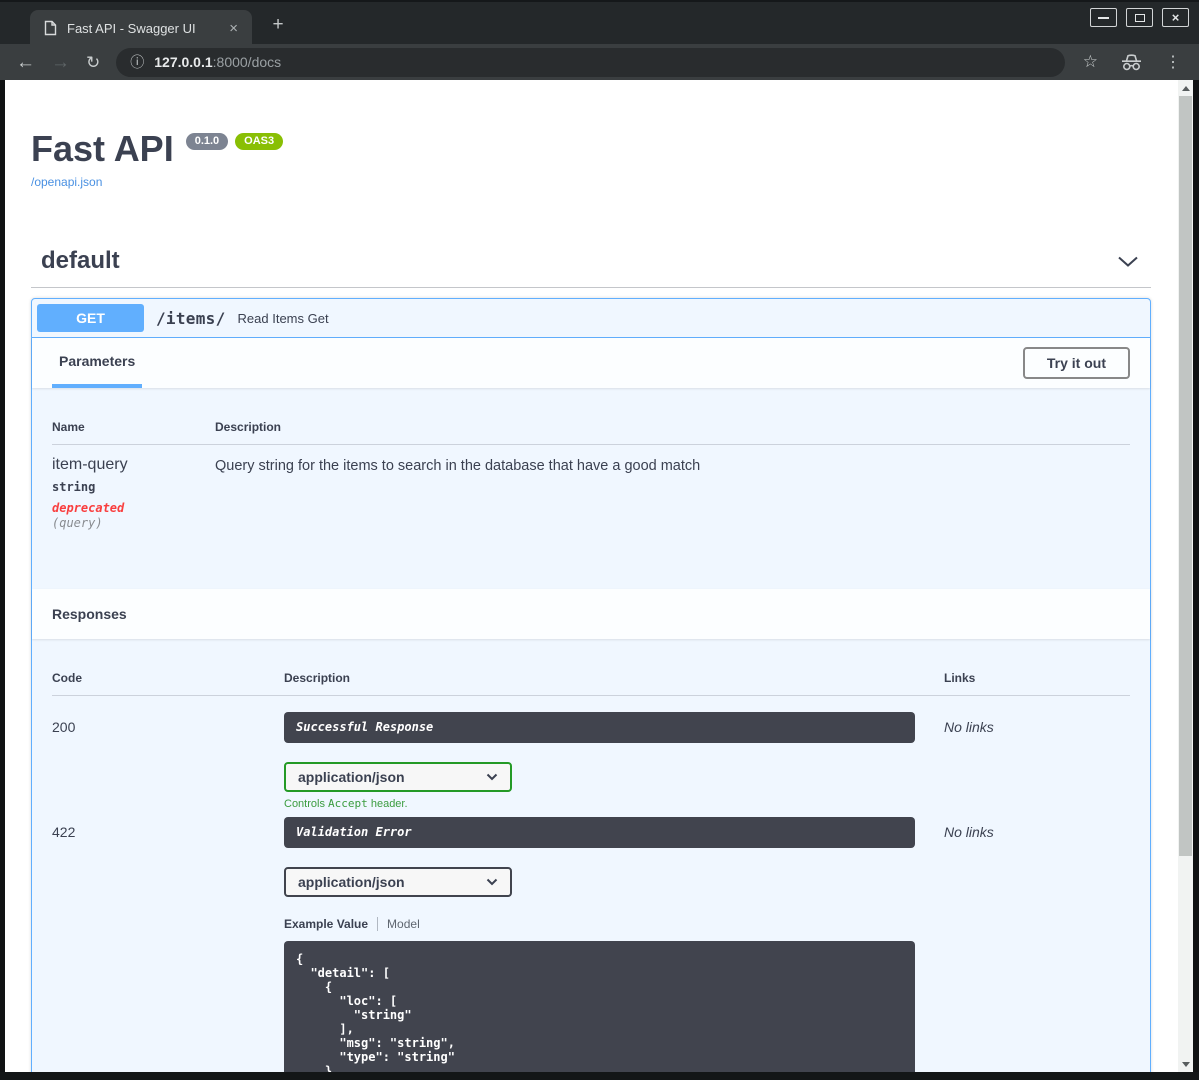 The image size is (1199, 1080). I want to click on close-button: ×, so click(1175, 17).